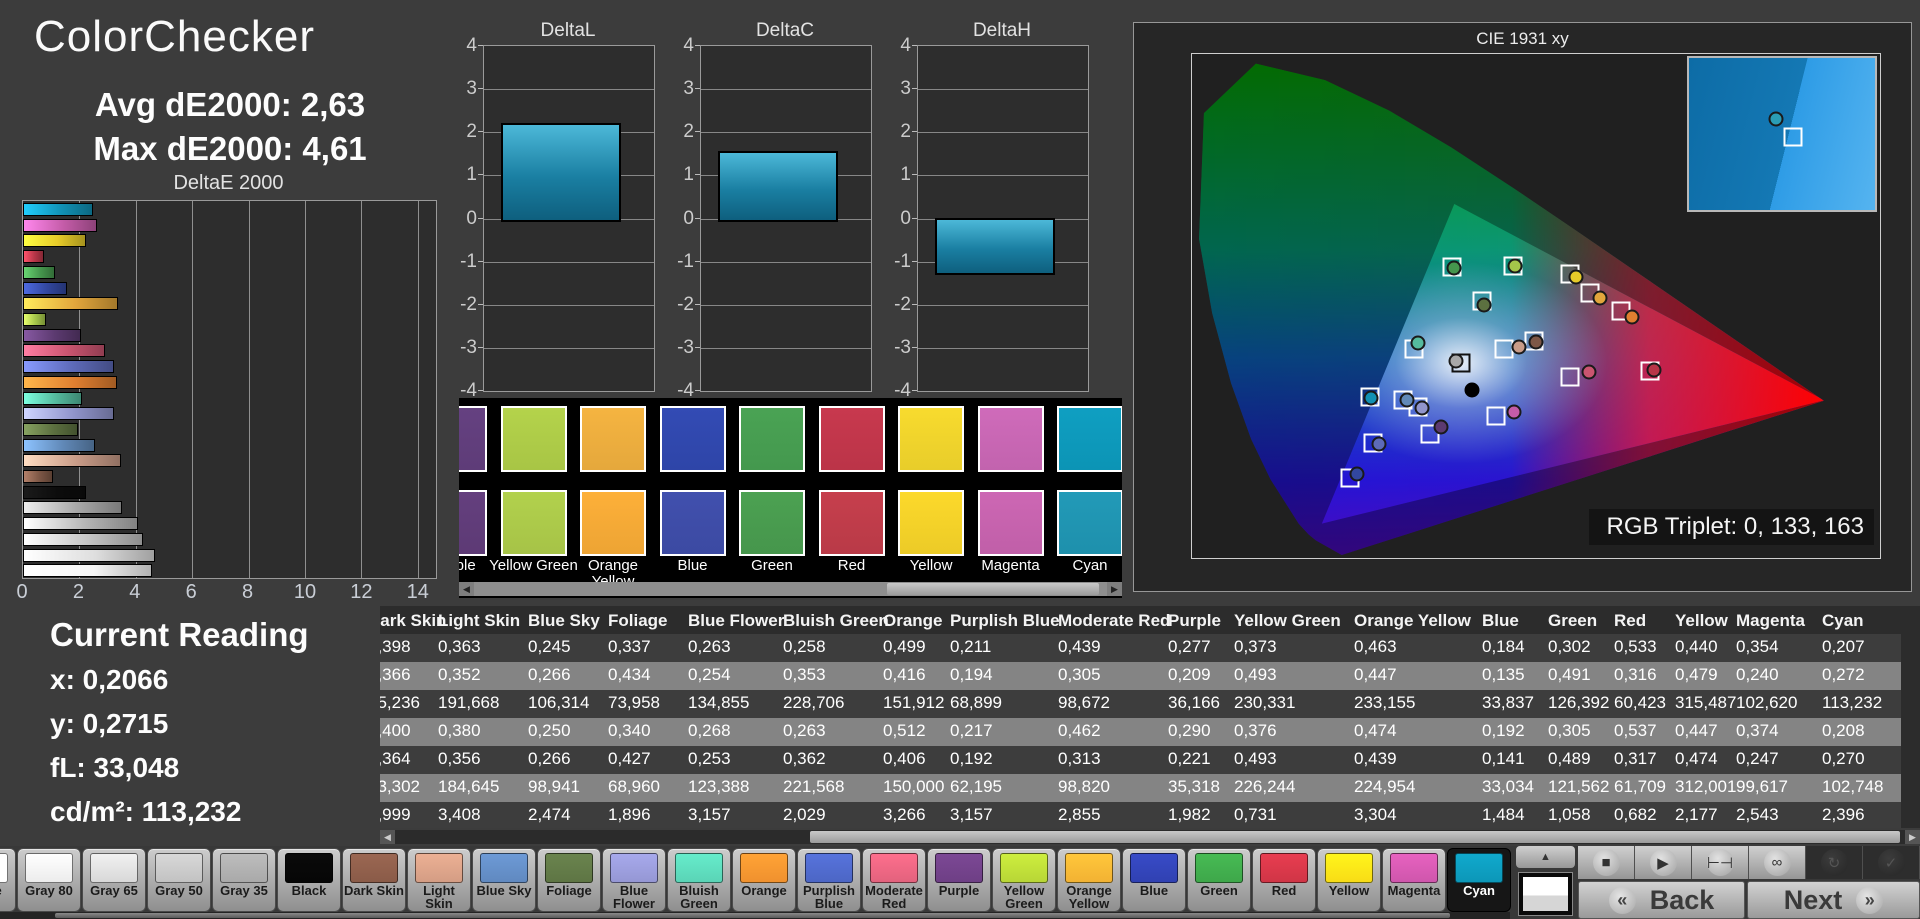 The image size is (1920, 919). Describe the element at coordinates (1843, 674) in the screenshot. I see `table-cell: 0,272` at that location.